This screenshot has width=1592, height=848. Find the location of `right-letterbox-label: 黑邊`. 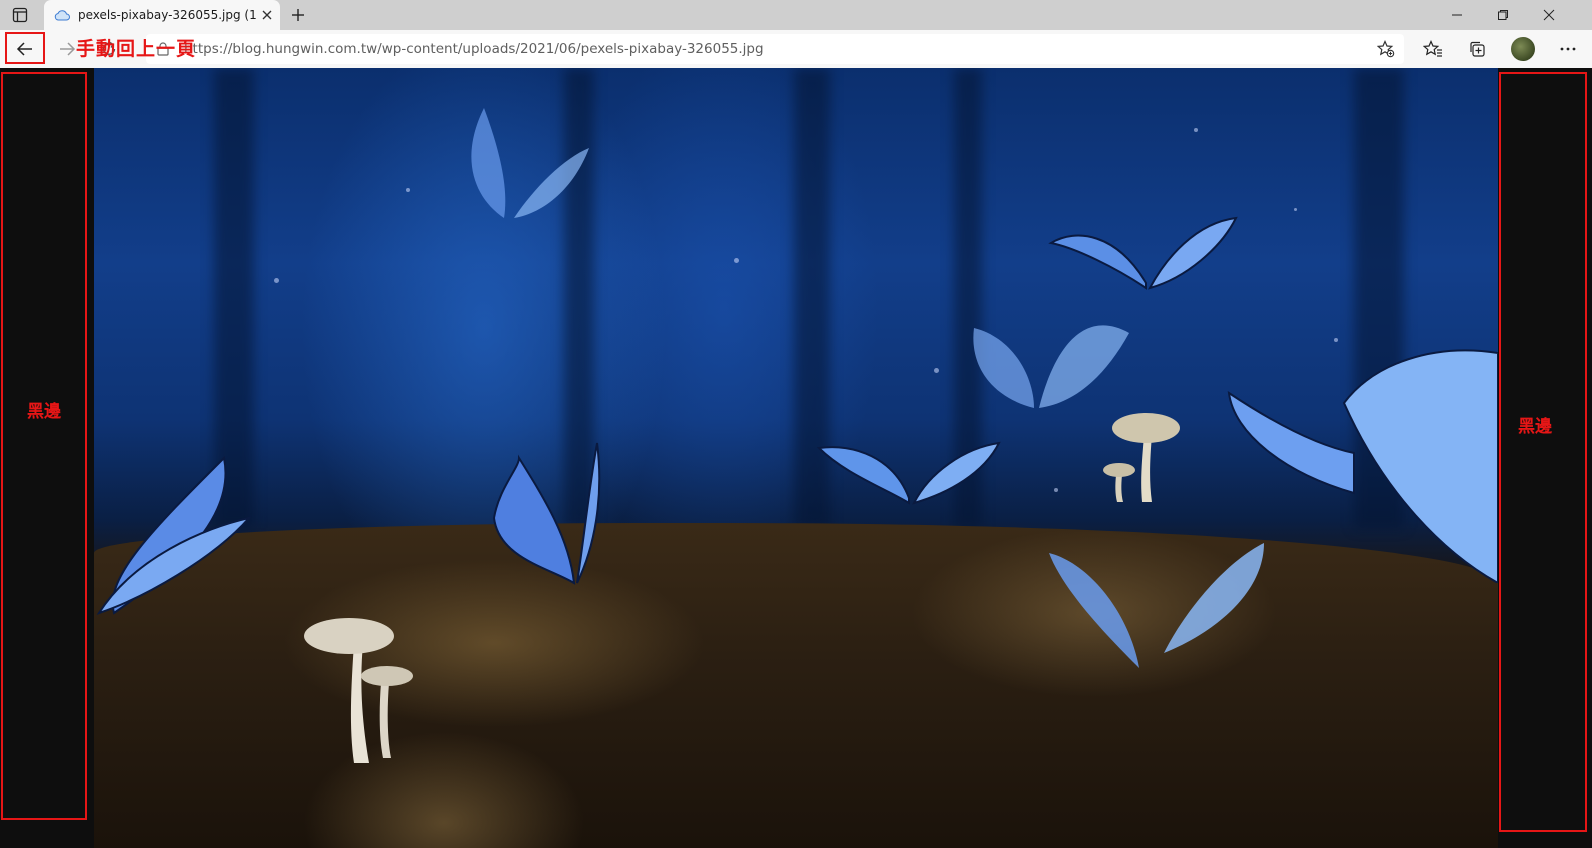

right-letterbox-label: 黑邊 is located at coordinates (1535, 427).